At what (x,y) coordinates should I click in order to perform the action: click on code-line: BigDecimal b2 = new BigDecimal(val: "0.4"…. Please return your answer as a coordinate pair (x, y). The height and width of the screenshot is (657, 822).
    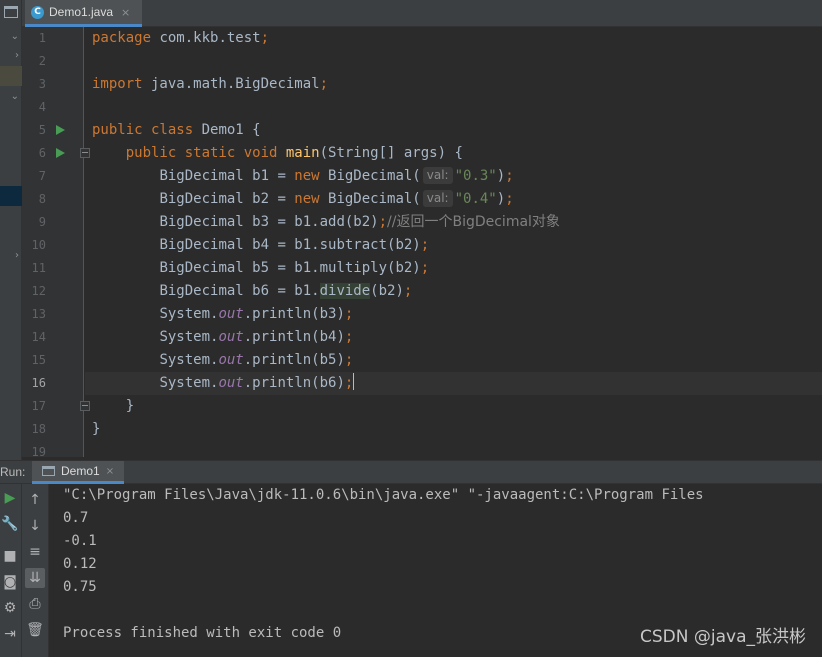
    Looking at the image, I should click on (336, 198).